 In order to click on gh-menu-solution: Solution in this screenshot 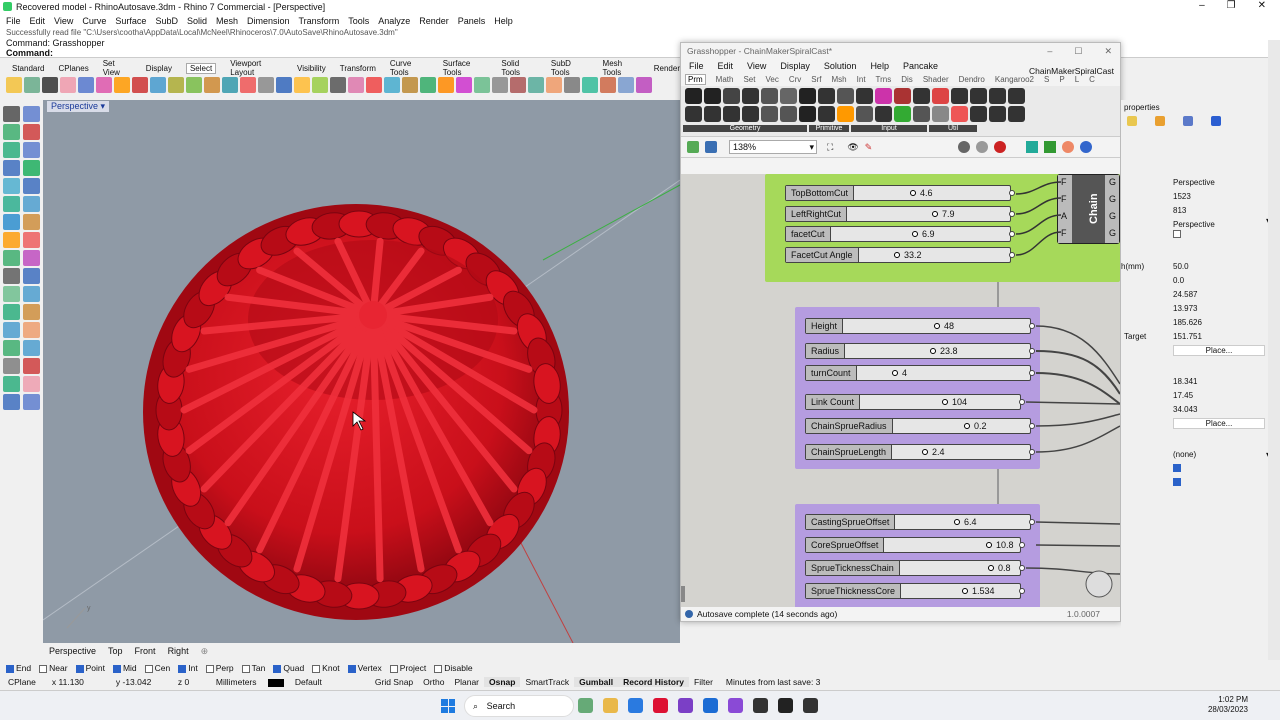, I will do `click(840, 66)`.